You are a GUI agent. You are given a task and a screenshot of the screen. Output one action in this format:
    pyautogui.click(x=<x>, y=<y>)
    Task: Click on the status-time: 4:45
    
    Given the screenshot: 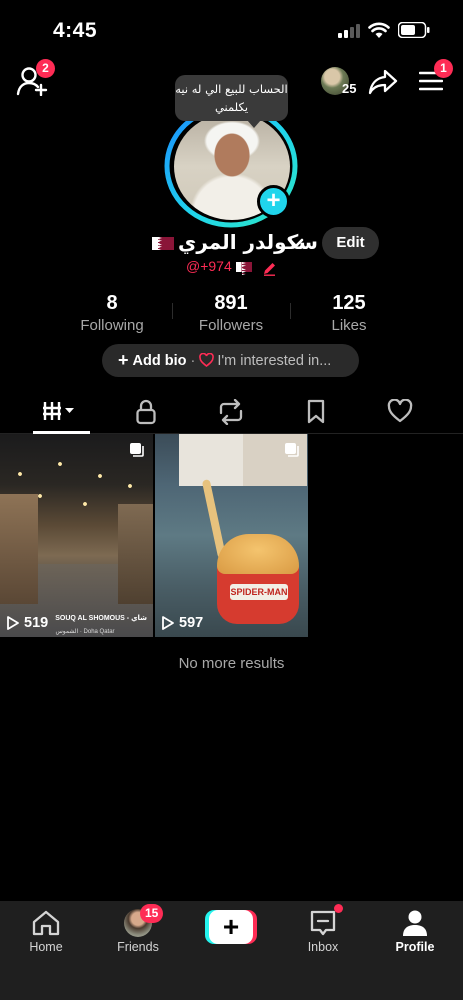 What is the action you would take?
    pyautogui.click(x=75, y=30)
    